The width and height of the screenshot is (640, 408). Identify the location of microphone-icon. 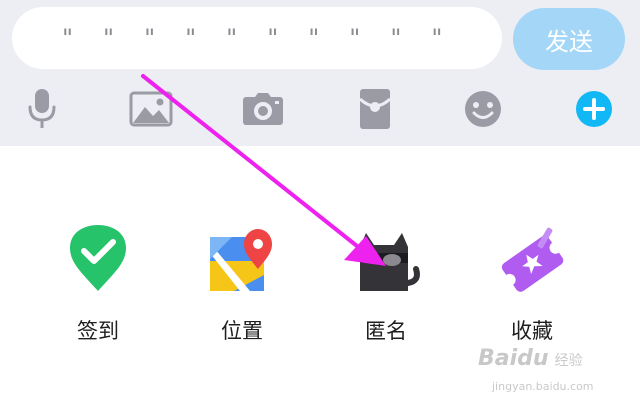
(42, 109).